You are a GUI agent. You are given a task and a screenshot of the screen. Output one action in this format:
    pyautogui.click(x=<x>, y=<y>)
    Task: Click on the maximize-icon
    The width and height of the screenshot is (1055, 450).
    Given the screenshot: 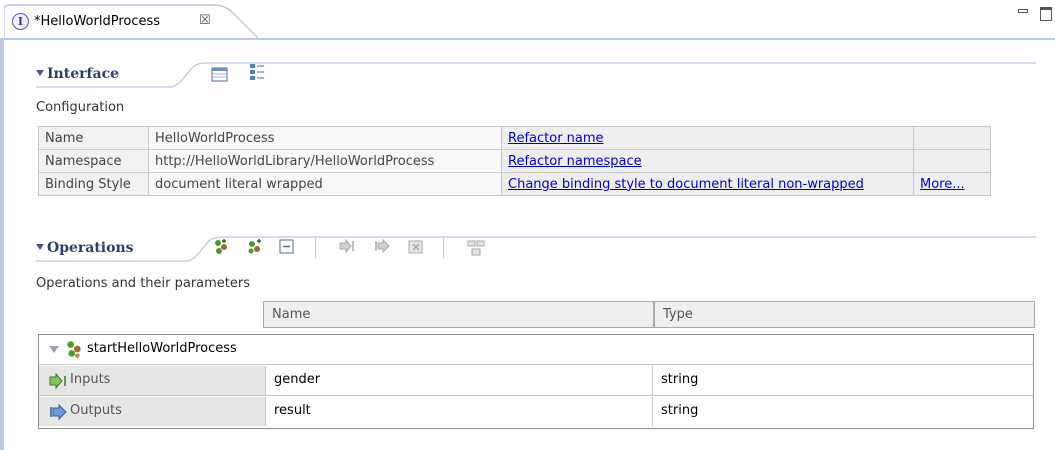 What is the action you would take?
    pyautogui.click(x=1046, y=14)
    